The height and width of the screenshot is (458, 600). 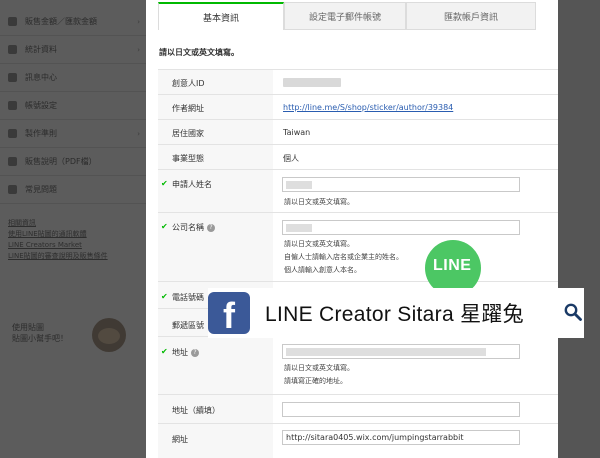 I want to click on row-label: 事業型態, so click(x=215, y=157).